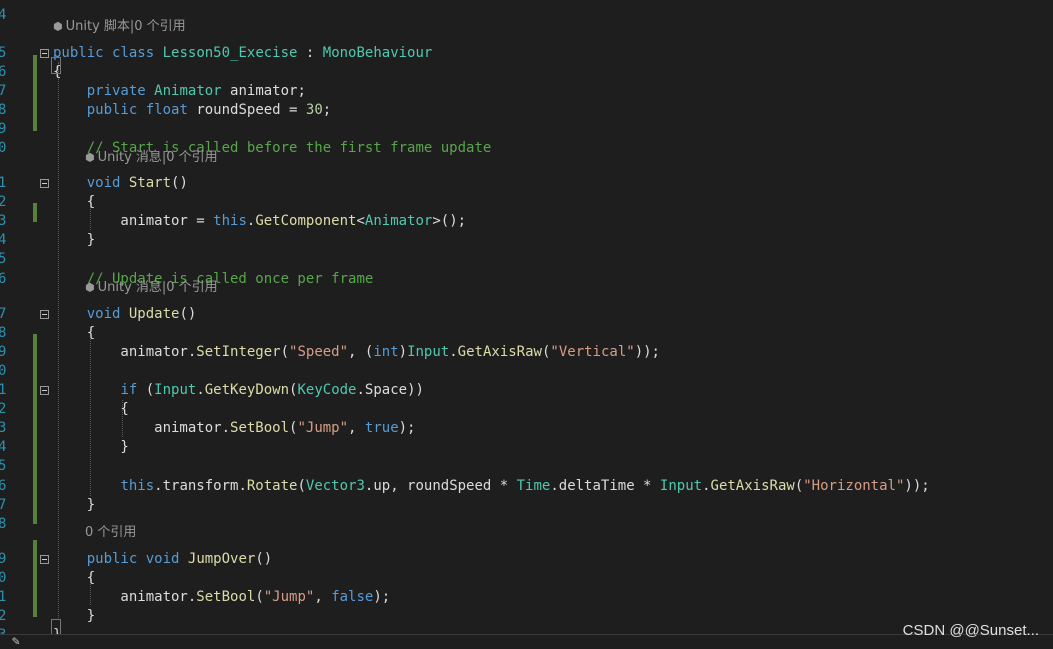 This screenshot has height=649, width=1053. What do you see at coordinates (449, 221) in the screenshot?
I see `code-token: >();` at bounding box center [449, 221].